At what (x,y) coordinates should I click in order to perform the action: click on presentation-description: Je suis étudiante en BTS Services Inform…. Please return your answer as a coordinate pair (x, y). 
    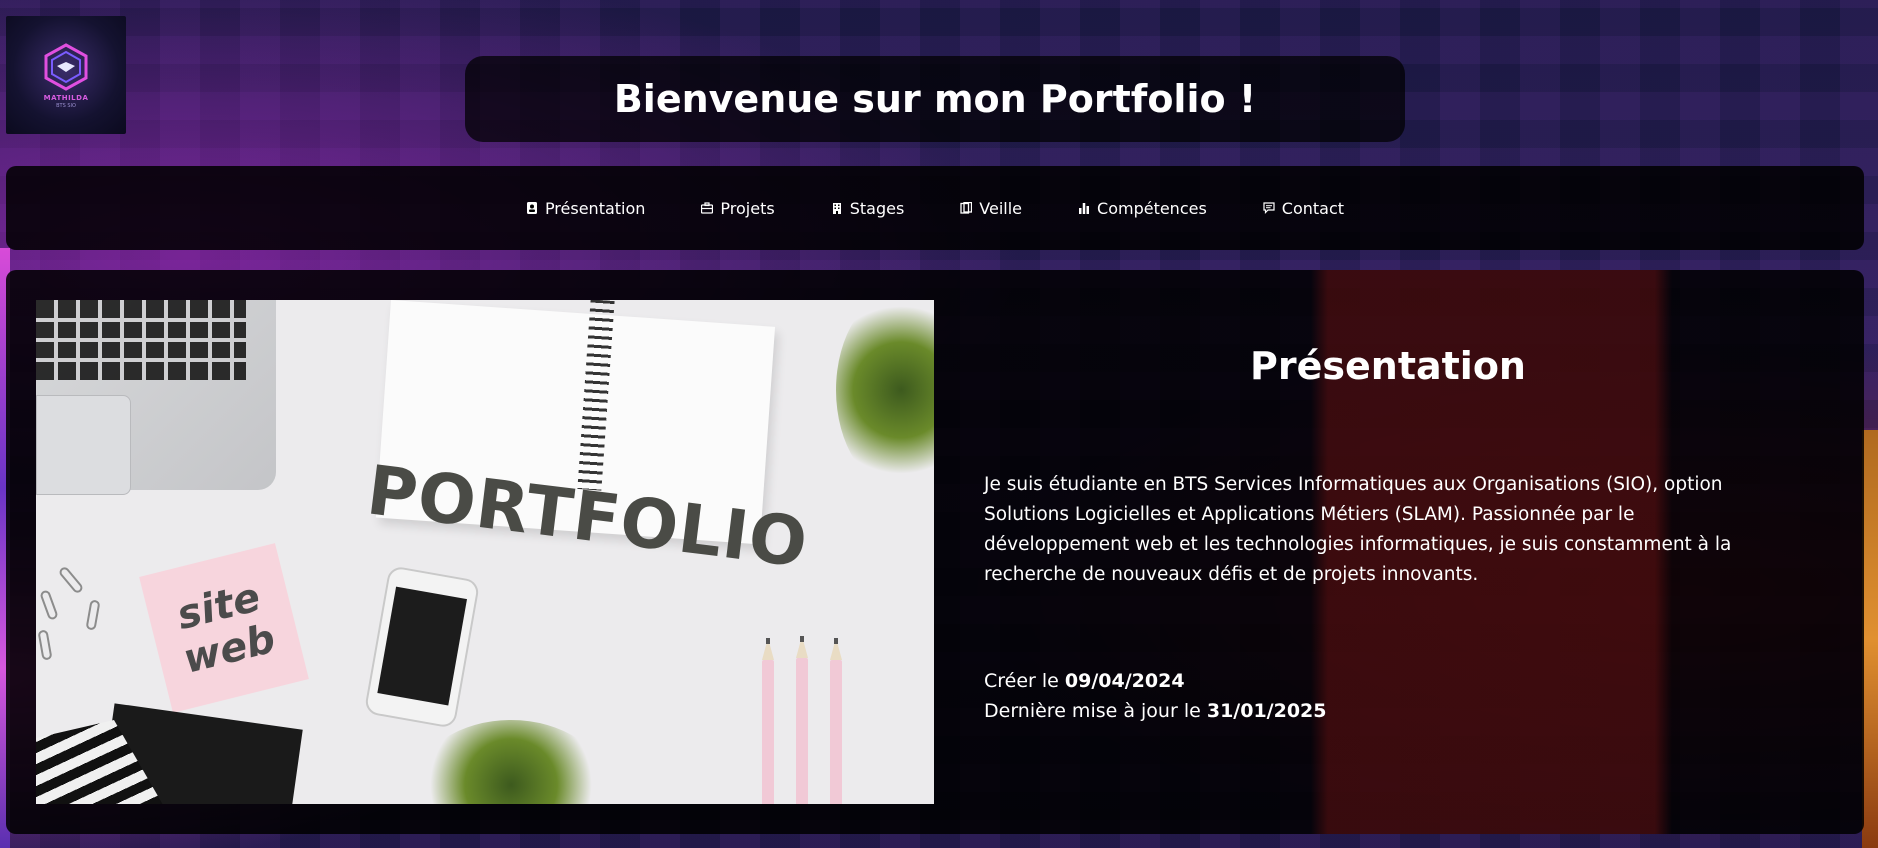
    Looking at the image, I should click on (1358, 529).